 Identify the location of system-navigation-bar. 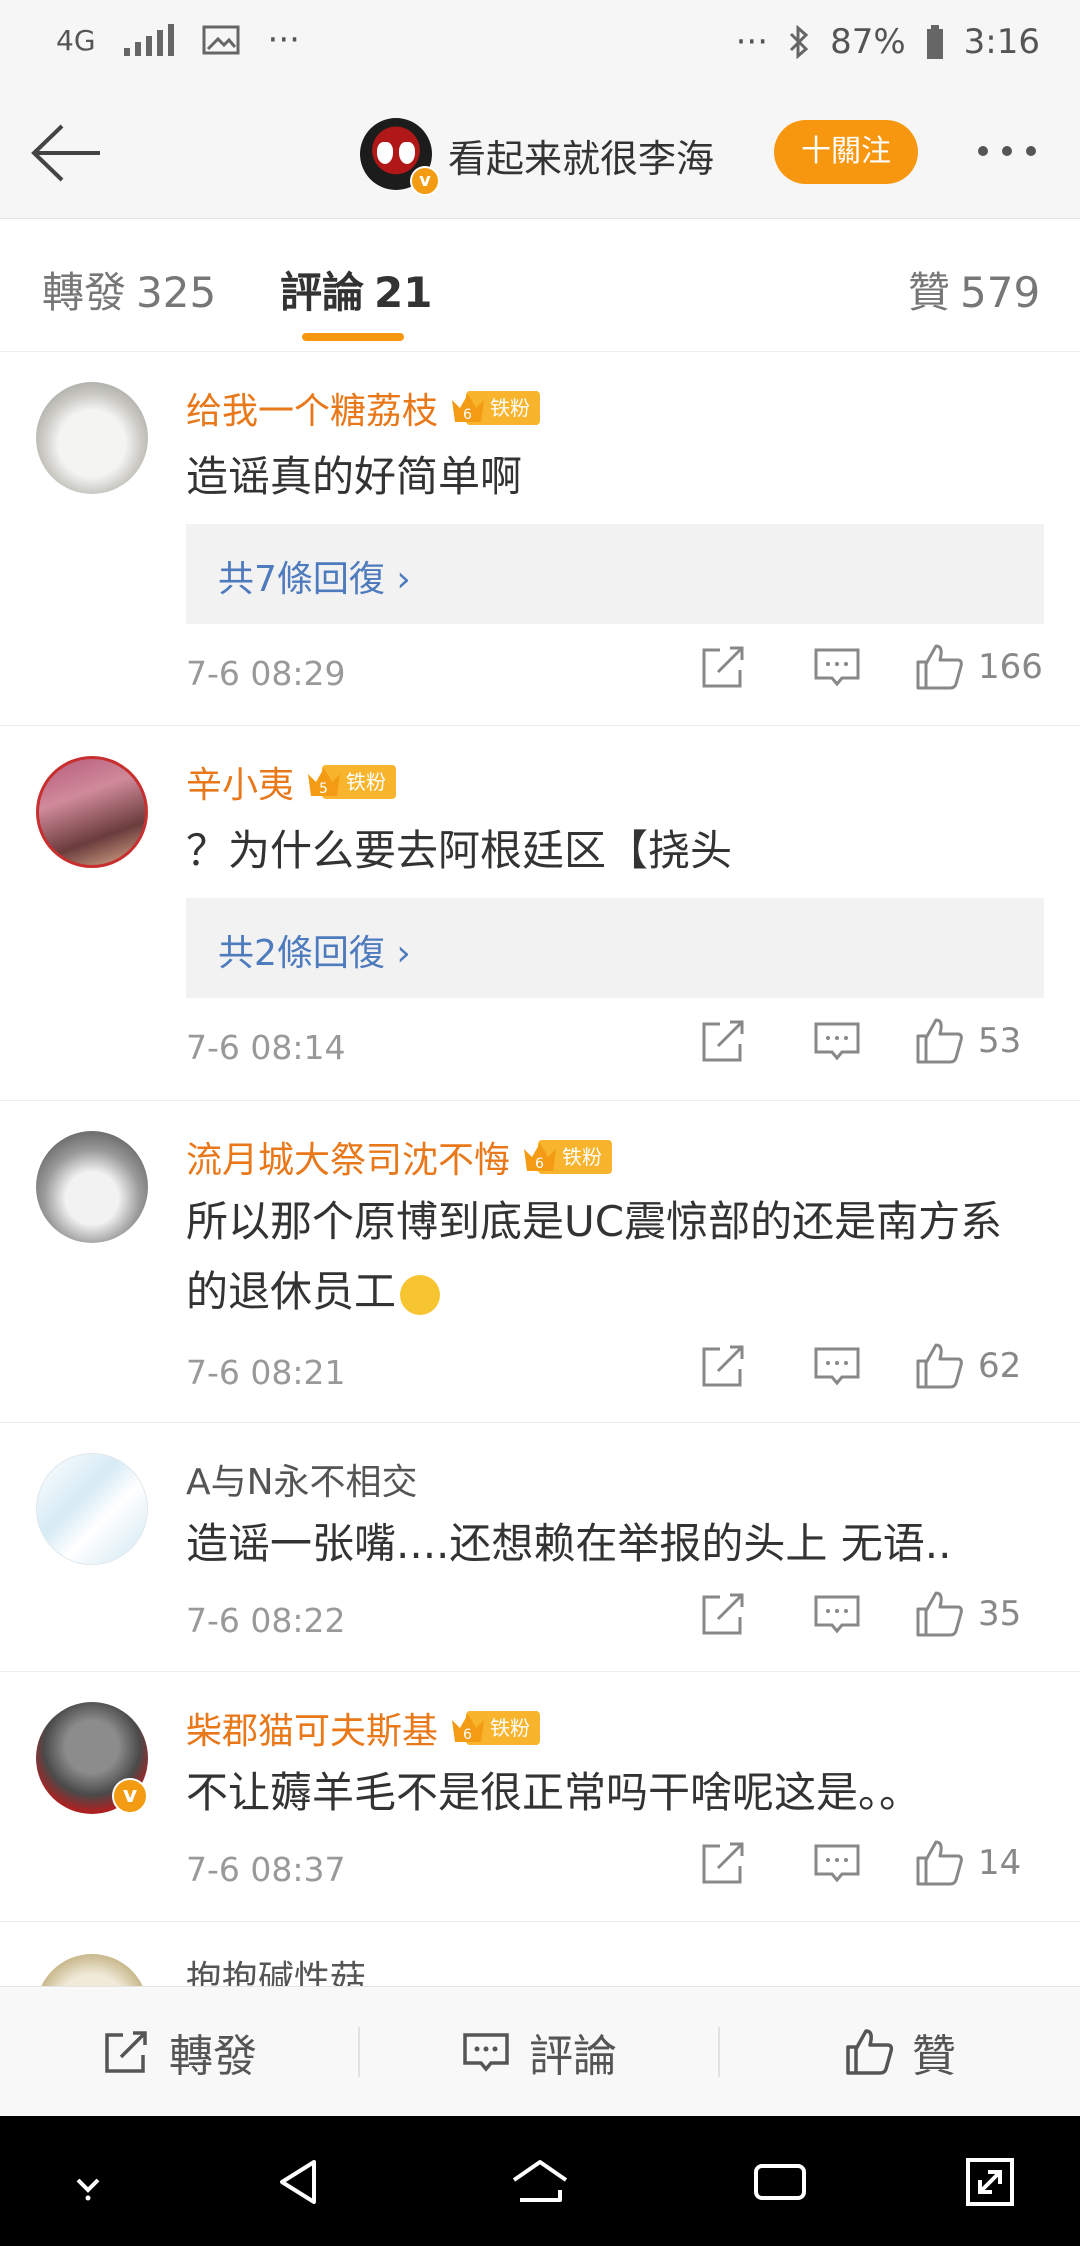
(540, 2181).